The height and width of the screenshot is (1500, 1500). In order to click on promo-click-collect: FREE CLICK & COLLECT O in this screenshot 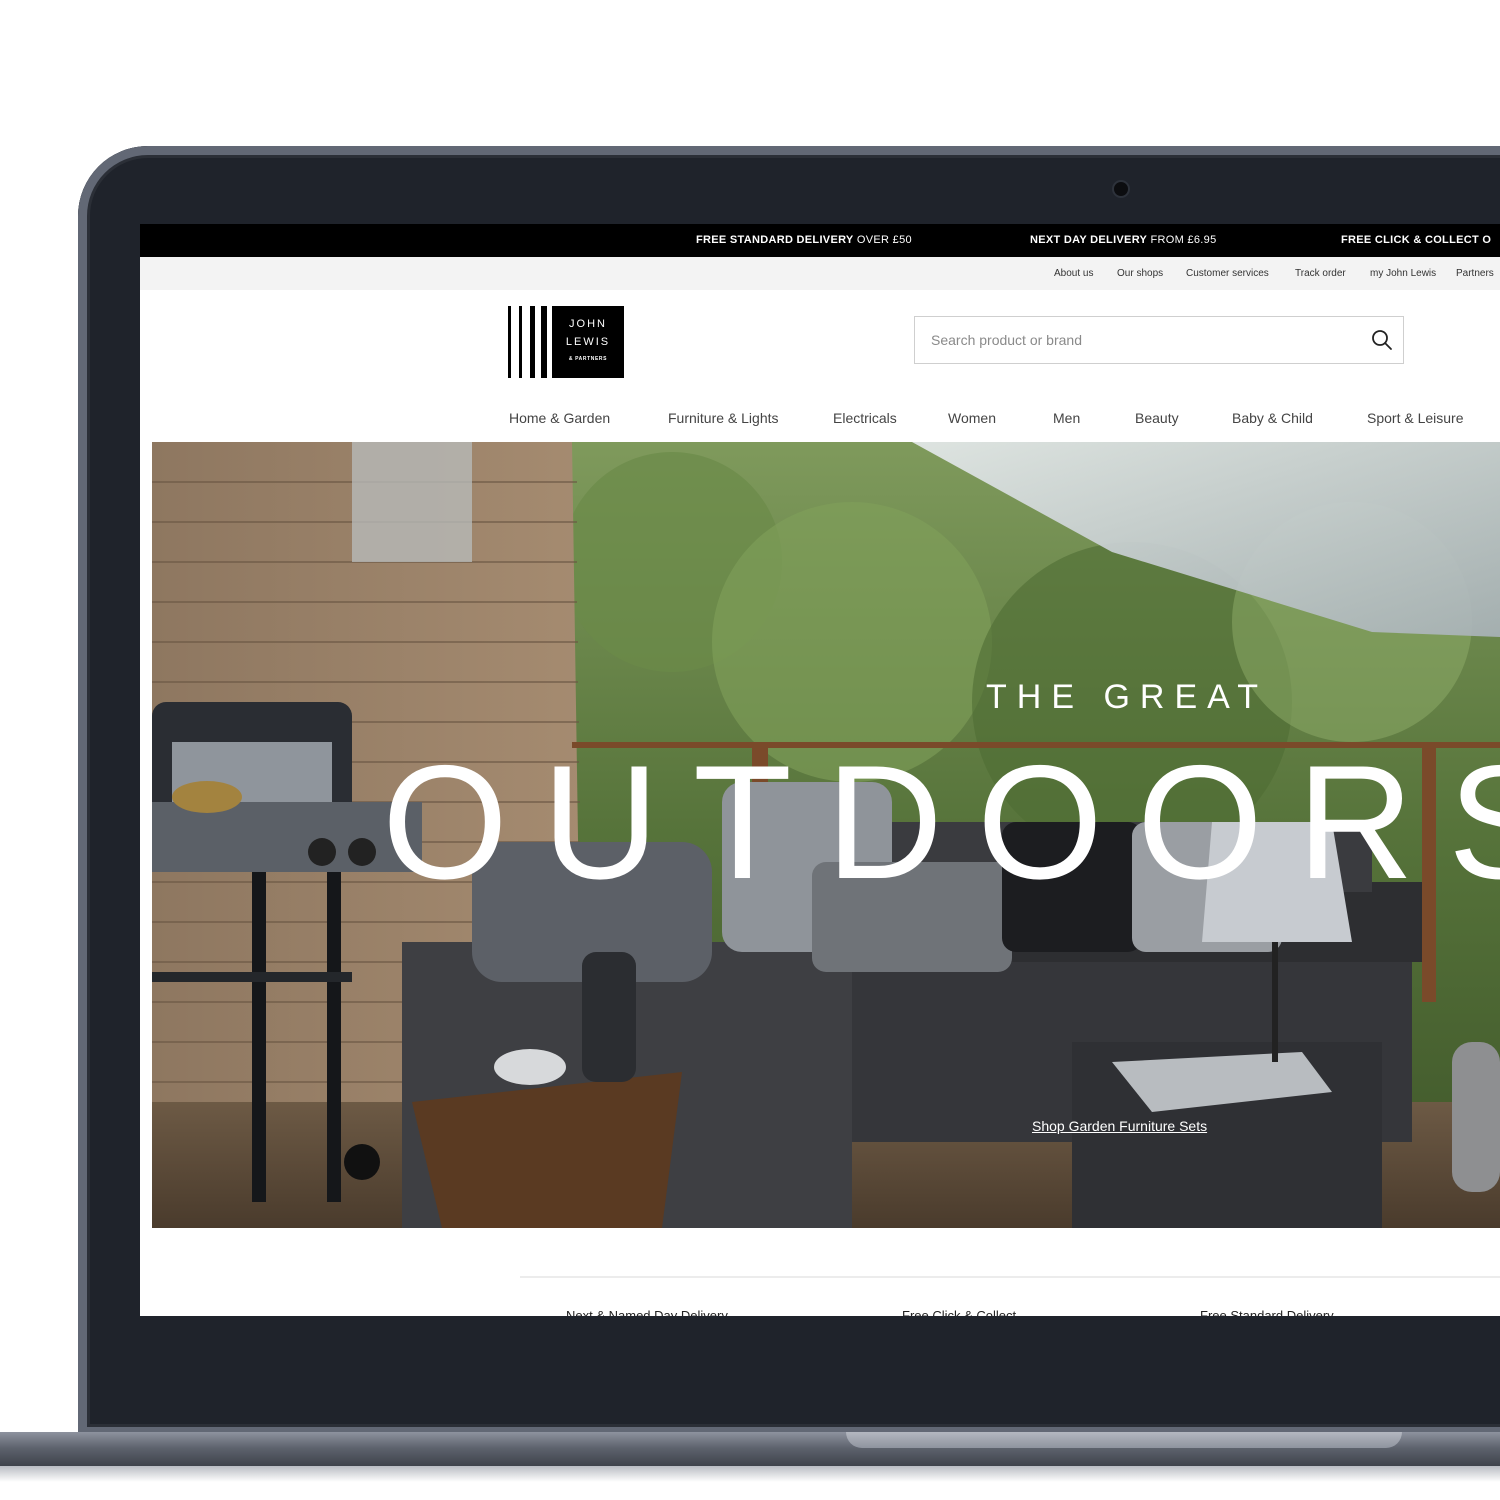, I will do `click(1416, 240)`.